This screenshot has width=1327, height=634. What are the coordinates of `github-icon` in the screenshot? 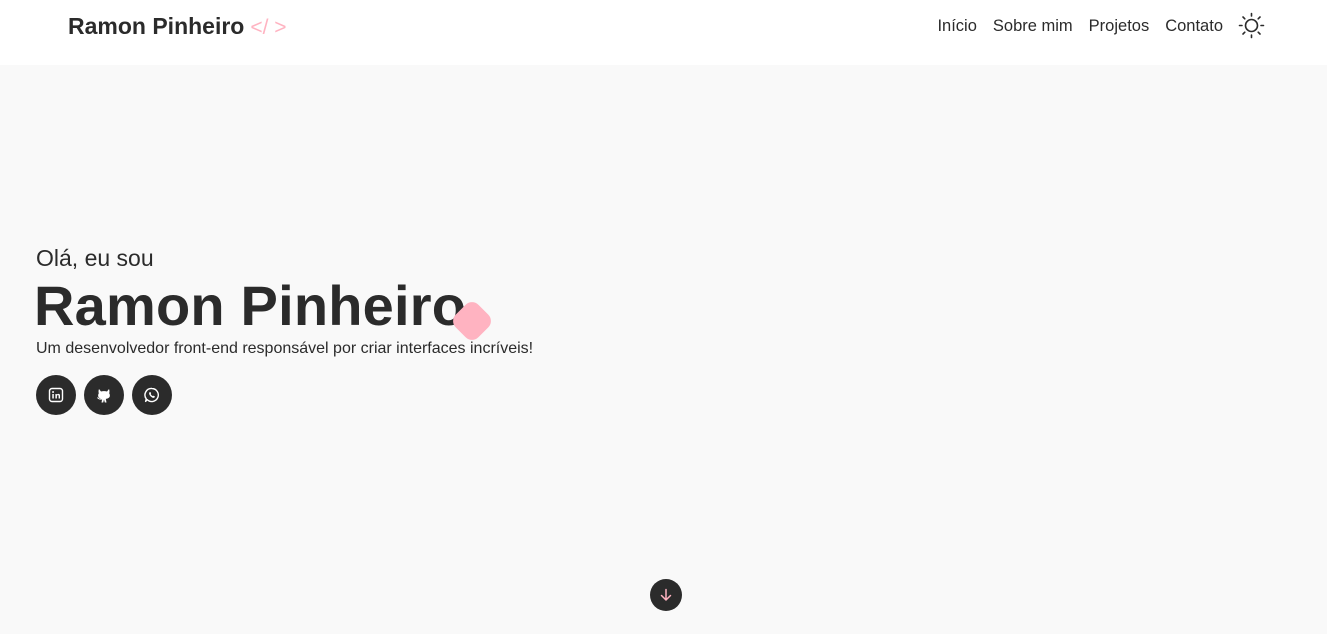 It's located at (103, 396).